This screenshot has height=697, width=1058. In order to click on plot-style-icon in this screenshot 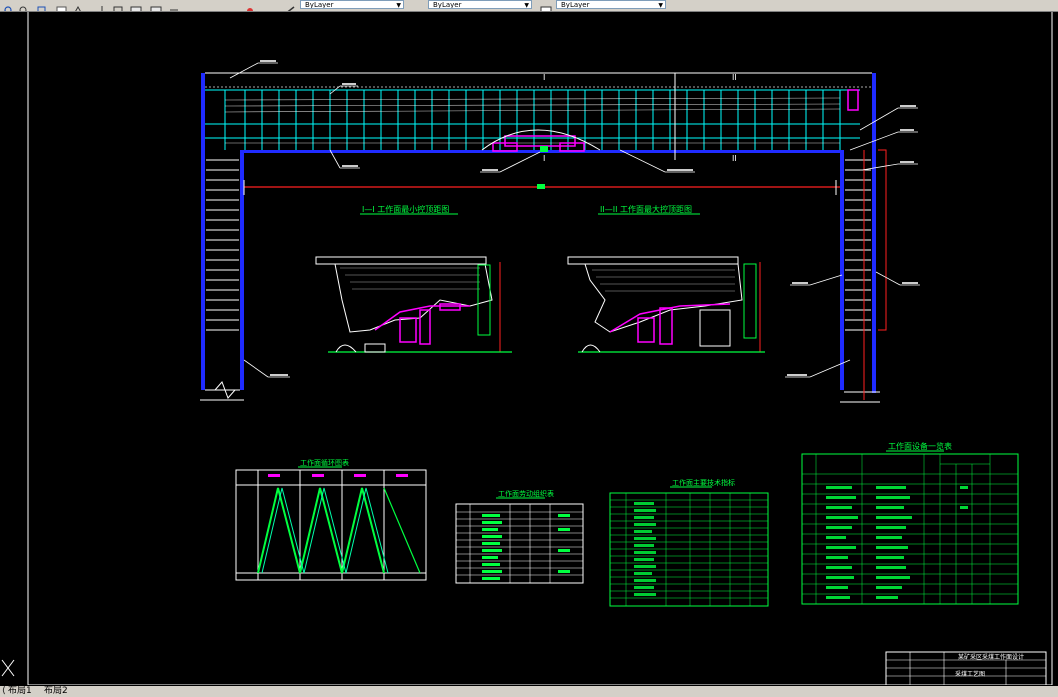, I will do `click(546, 5)`.